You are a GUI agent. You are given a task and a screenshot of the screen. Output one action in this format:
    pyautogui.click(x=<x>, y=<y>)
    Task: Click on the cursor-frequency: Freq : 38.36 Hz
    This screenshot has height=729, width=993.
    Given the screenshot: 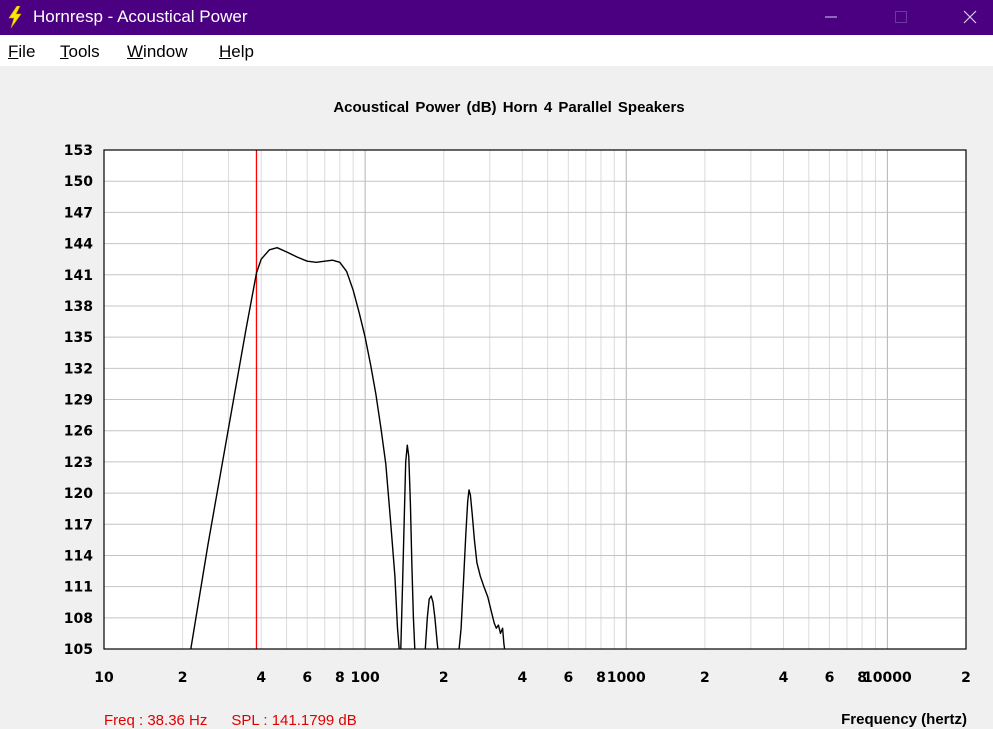 What is the action you would take?
    pyautogui.click(x=156, y=720)
    